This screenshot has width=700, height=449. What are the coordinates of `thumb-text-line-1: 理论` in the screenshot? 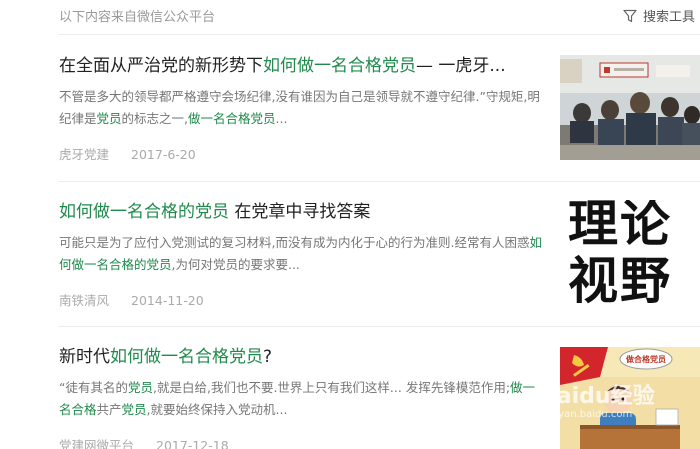 It's located at (620, 226).